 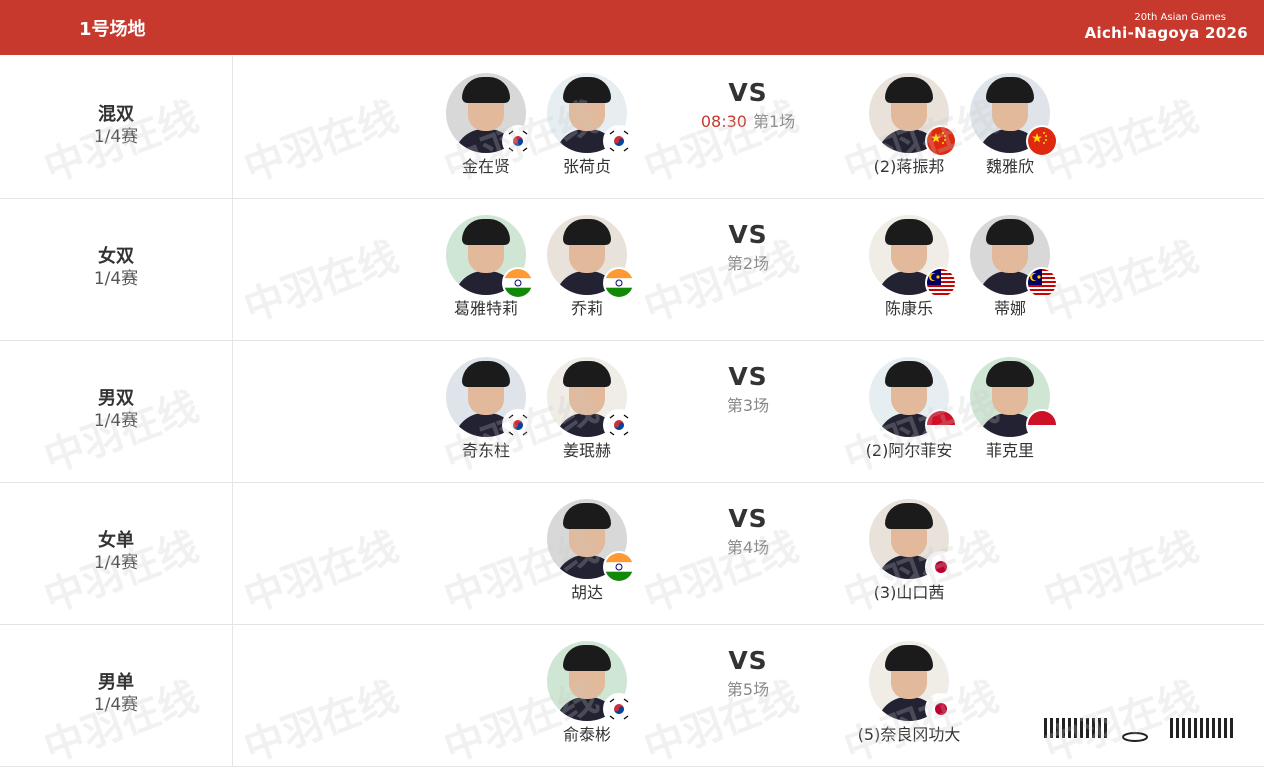 I want to click on right-player: (3)山口茜, so click(x=909, y=551).